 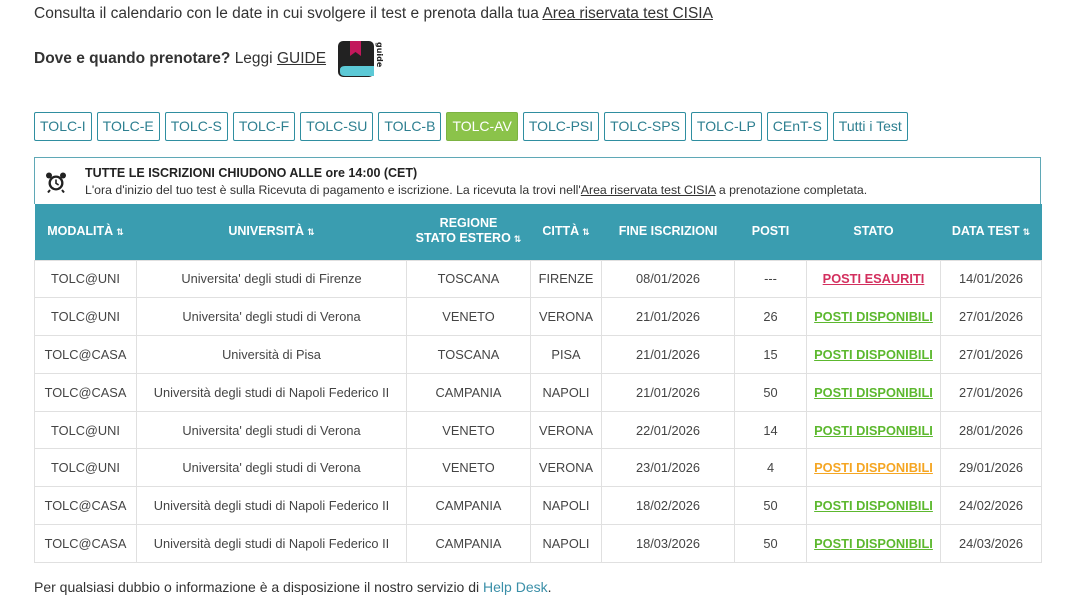 I want to click on cell-data: 24/02/2026, so click(x=991, y=506).